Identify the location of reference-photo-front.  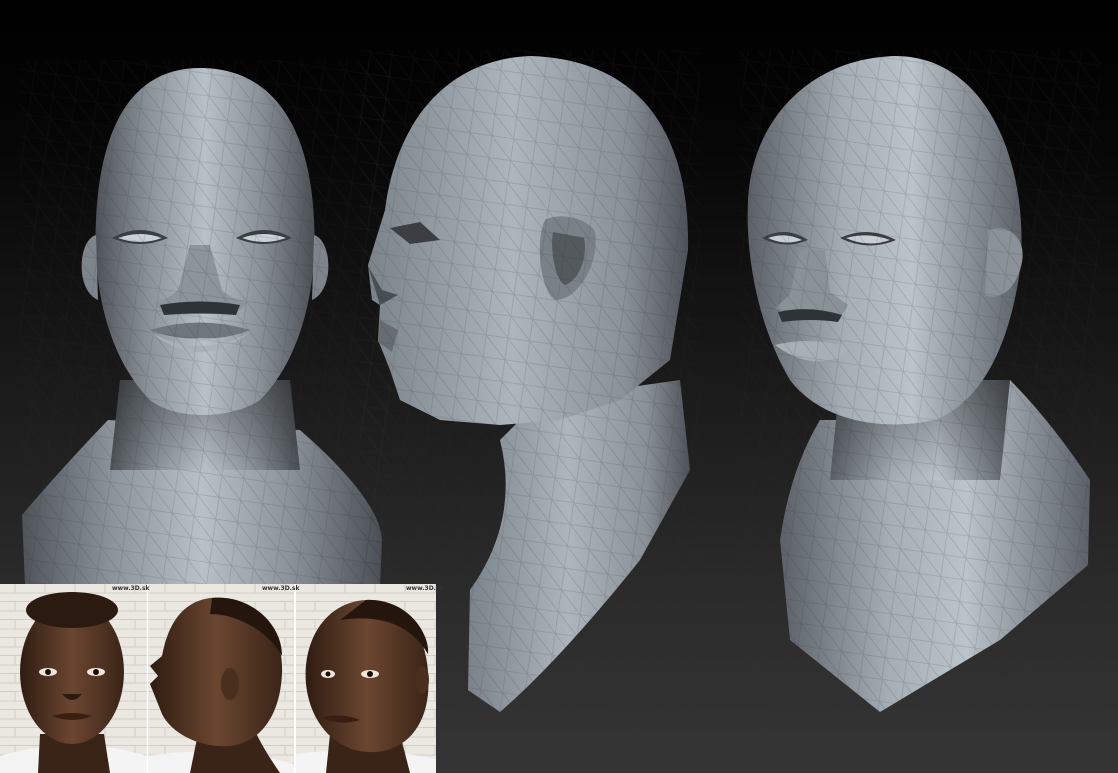
(73, 678).